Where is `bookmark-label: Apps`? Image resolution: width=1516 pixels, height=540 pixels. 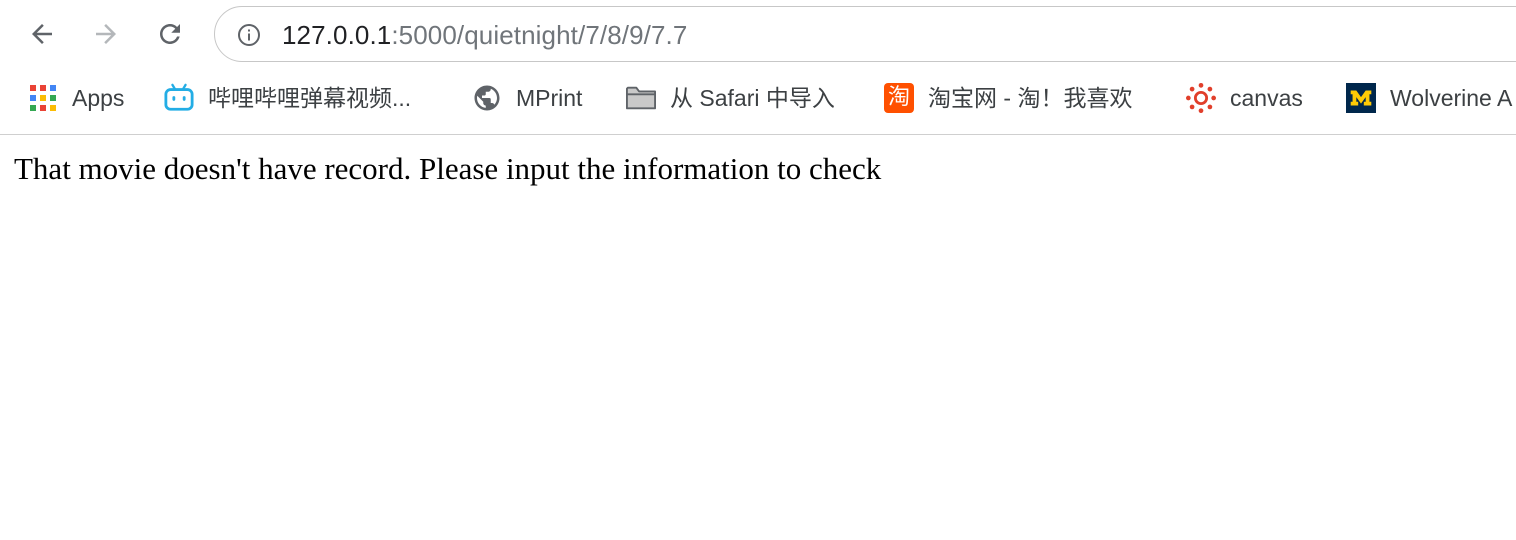
bookmark-label: Apps is located at coordinates (98, 98).